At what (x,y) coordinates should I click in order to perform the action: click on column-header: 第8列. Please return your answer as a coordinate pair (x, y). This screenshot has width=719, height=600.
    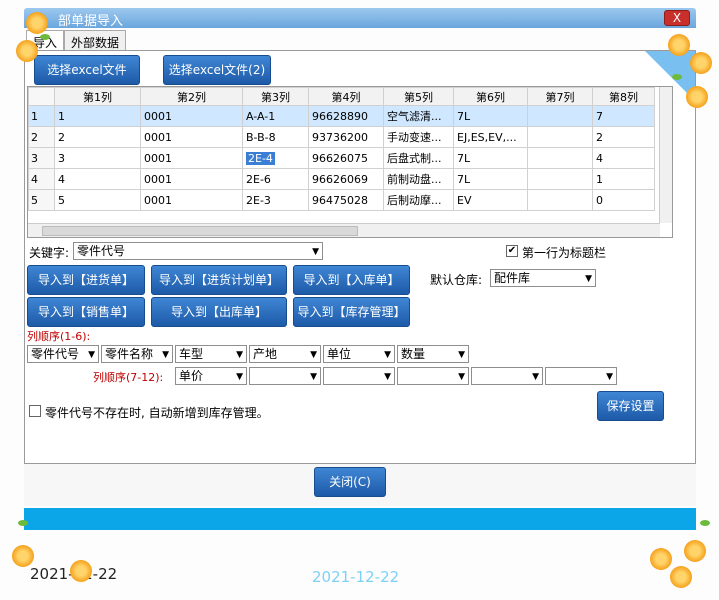
    Looking at the image, I should click on (623, 96).